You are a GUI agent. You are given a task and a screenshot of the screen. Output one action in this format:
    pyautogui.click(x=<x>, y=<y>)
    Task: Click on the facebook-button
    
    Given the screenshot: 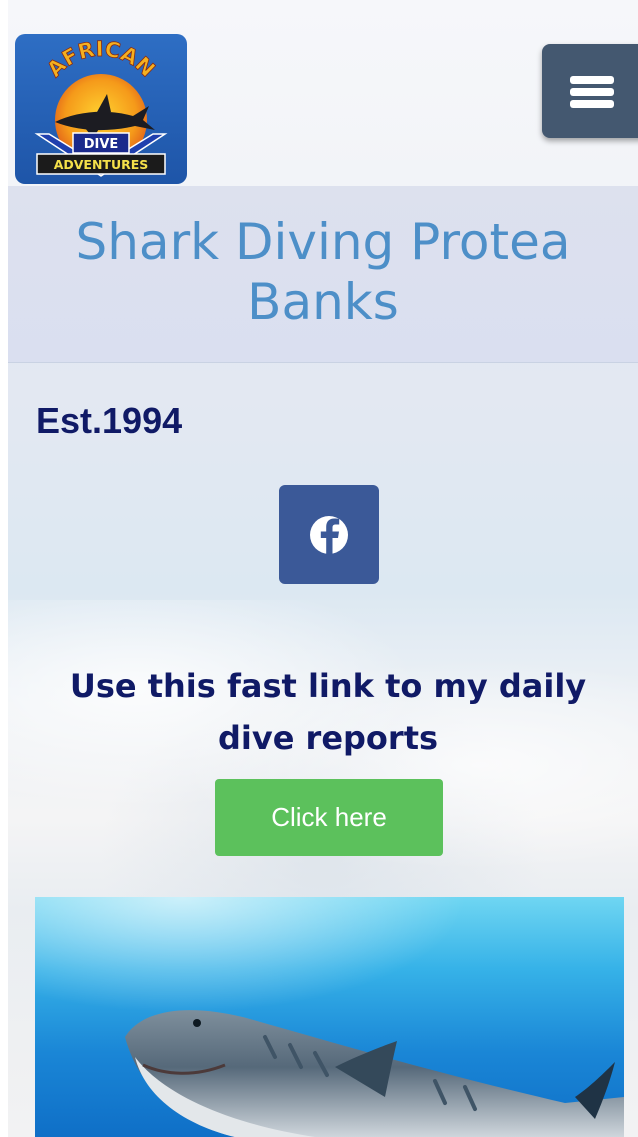 What is the action you would take?
    pyautogui.click(x=329, y=534)
    